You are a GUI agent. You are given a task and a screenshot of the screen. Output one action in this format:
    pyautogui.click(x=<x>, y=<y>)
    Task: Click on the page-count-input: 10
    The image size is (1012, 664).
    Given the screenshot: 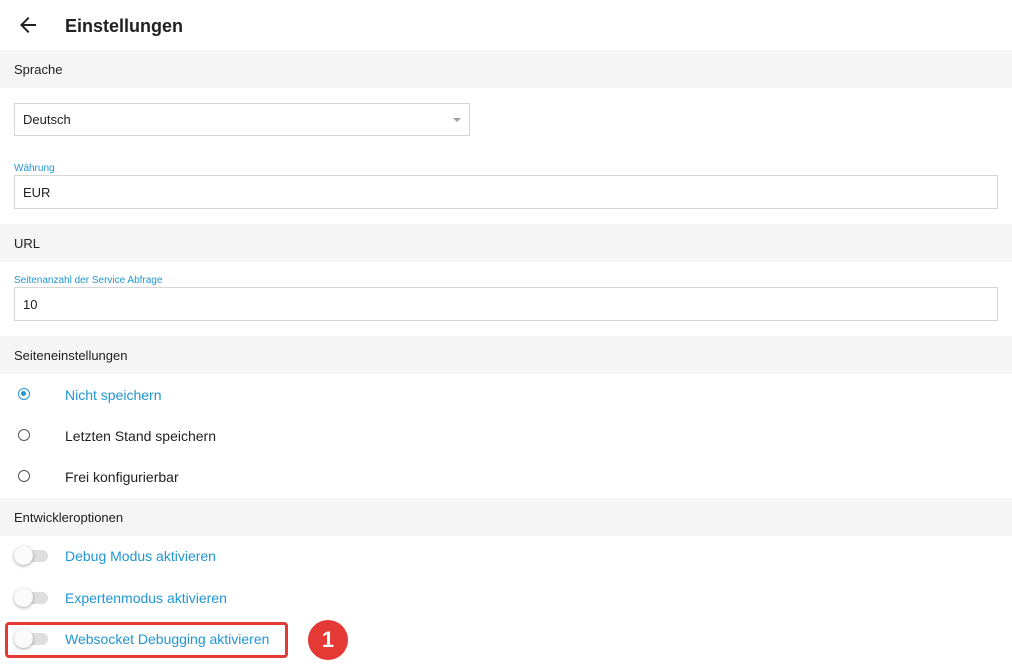 What is the action you would take?
    pyautogui.click(x=506, y=304)
    